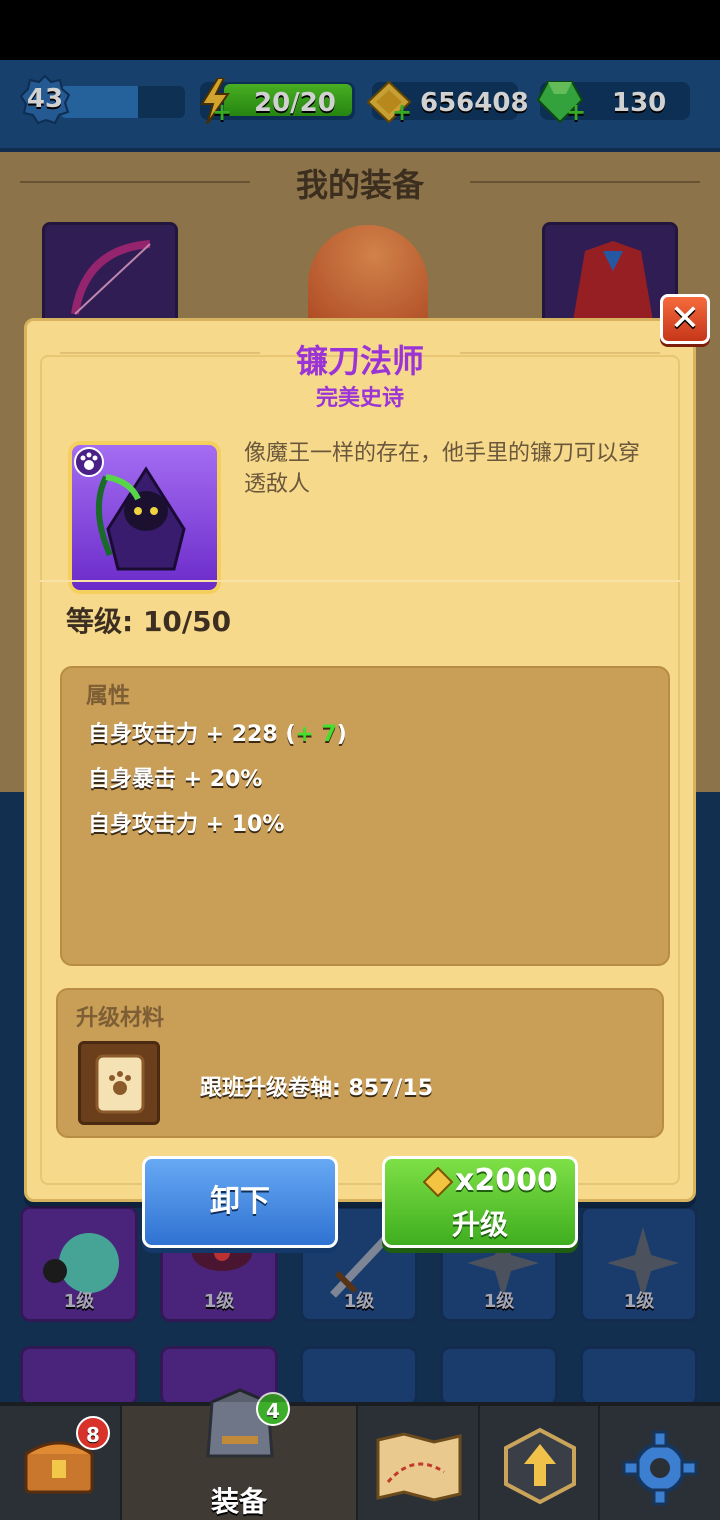 The image size is (720, 1520). Describe the element at coordinates (442, 469) in the screenshot. I see `item-description: 像魔王一样的存在，他手里的镰刀可以穿透敌人` at that location.